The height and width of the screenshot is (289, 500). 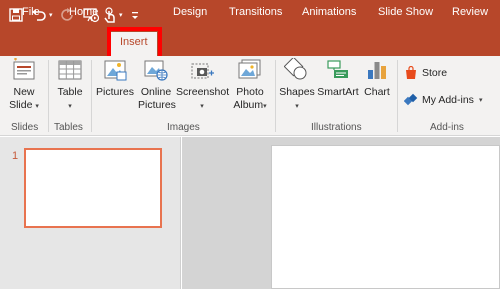 What do you see at coordinates (25, 127) in the screenshot?
I see `group-label-slides: Slides` at bounding box center [25, 127].